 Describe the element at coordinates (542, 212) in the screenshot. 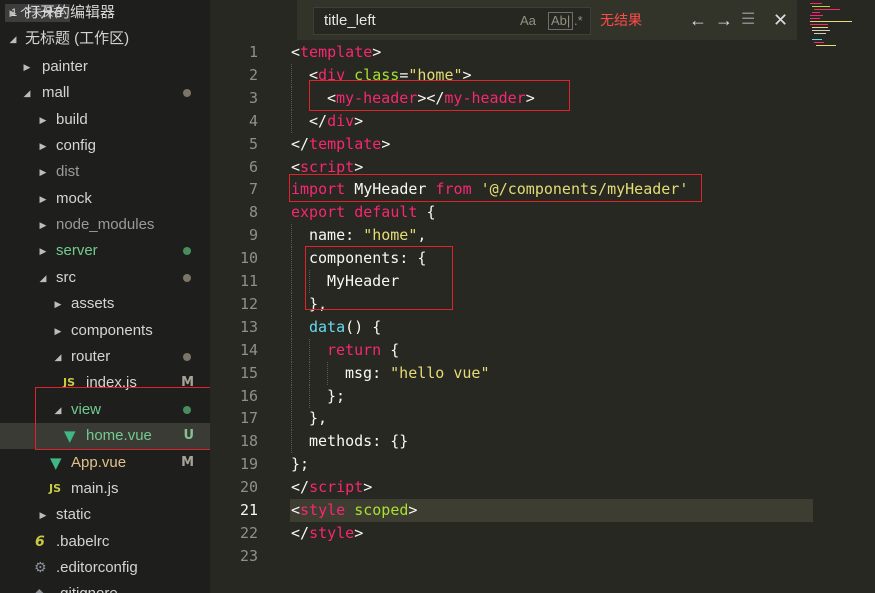

I see `code-line: 8 export default {` at that location.